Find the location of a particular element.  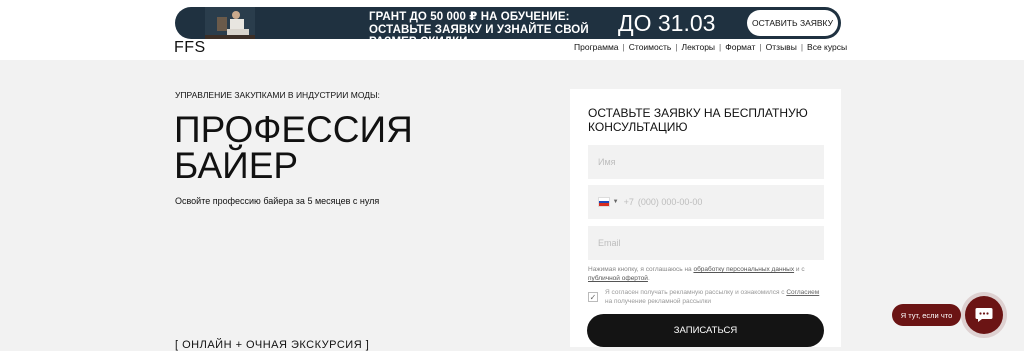

phone-field-wrapper: ▼ +7 is located at coordinates (706, 202).